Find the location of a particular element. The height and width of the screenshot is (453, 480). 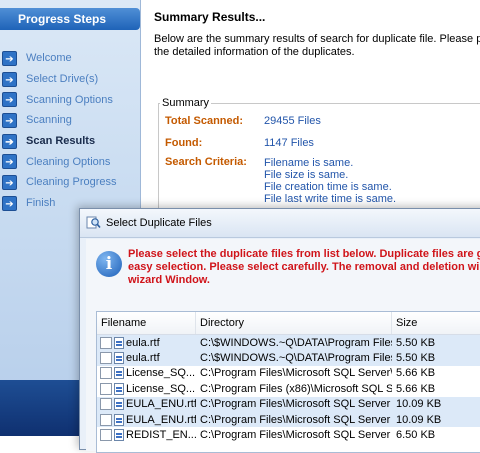

step-welcome: ➔ Welcome is located at coordinates (70, 58).